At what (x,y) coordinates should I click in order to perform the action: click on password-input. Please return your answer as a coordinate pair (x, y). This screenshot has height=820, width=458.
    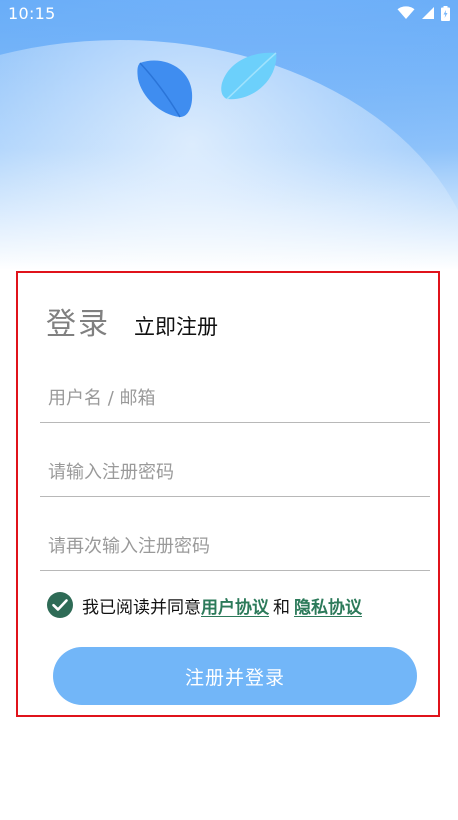
    Looking at the image, I should click on (235, 472).